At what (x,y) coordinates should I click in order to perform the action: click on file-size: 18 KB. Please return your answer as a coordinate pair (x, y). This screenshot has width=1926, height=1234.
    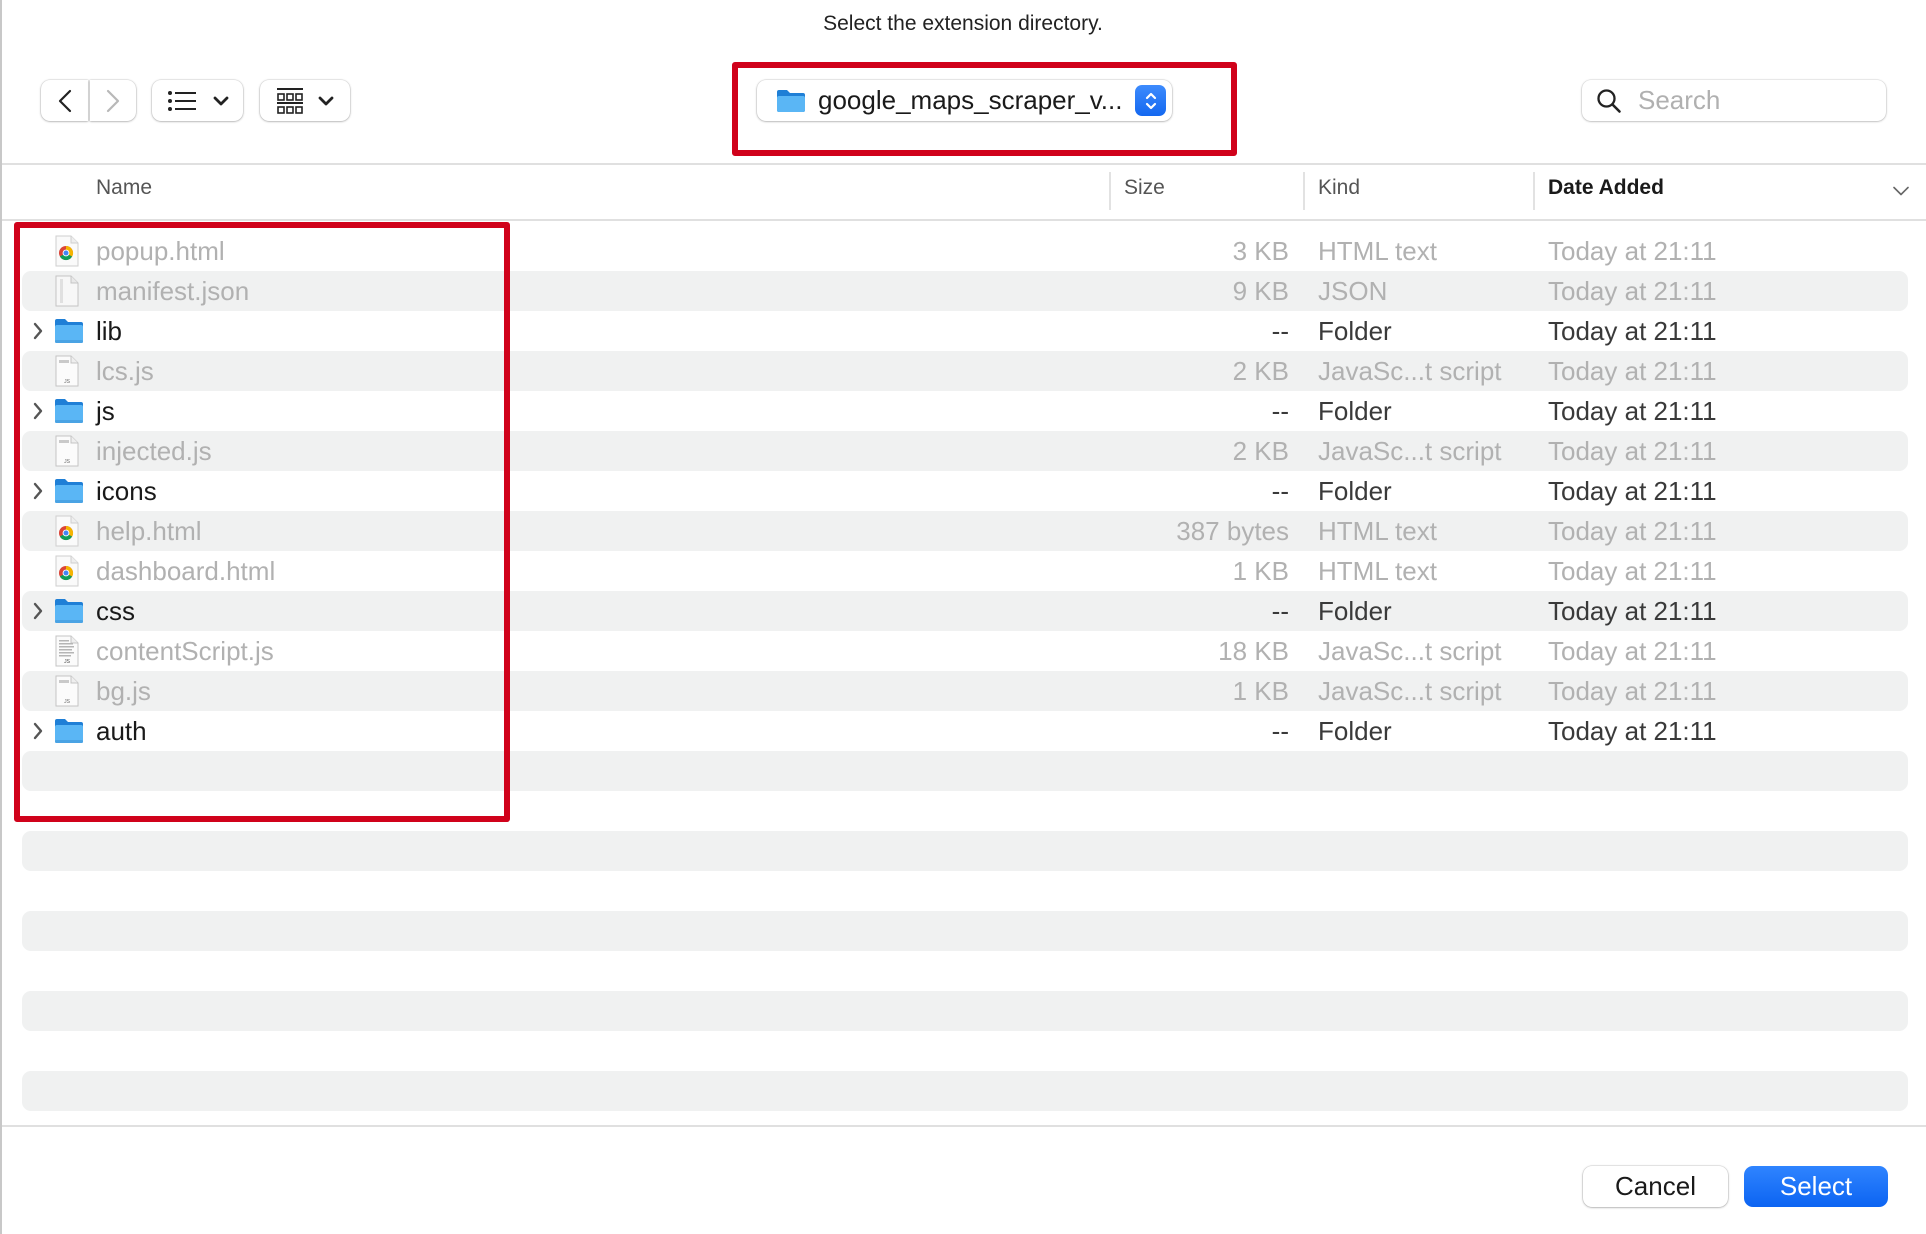
    Looking at the image, I should click on (1253, 651).